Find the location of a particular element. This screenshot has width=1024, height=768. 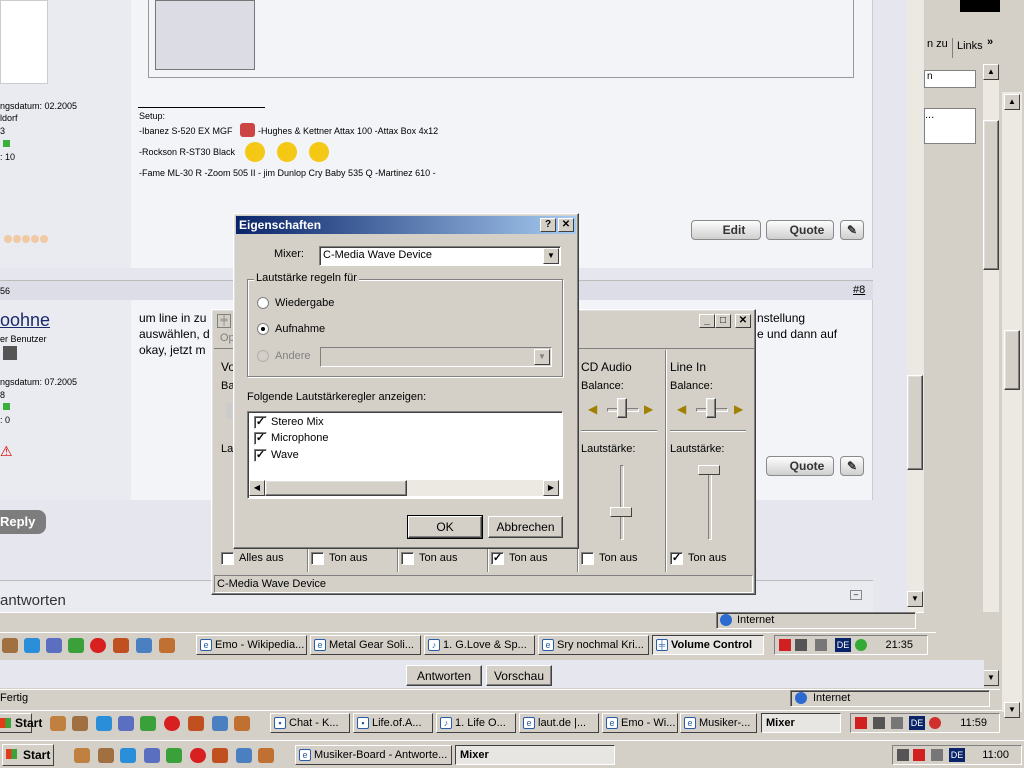

edit-button: Edit is located at coordinates (726, 230).